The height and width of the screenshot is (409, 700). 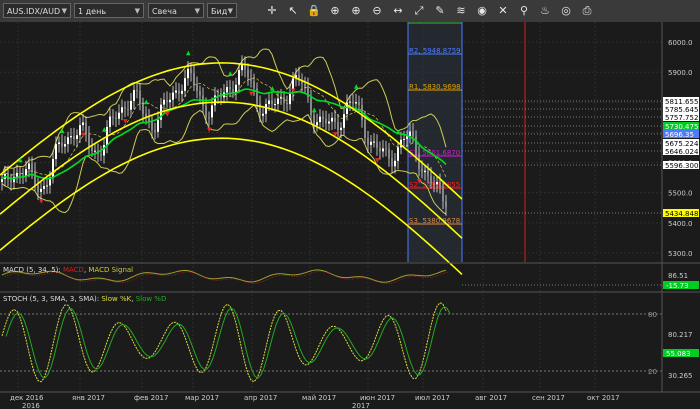 I want to click on chart-type-select: Свеча ▼, so click(x=176, y=10).